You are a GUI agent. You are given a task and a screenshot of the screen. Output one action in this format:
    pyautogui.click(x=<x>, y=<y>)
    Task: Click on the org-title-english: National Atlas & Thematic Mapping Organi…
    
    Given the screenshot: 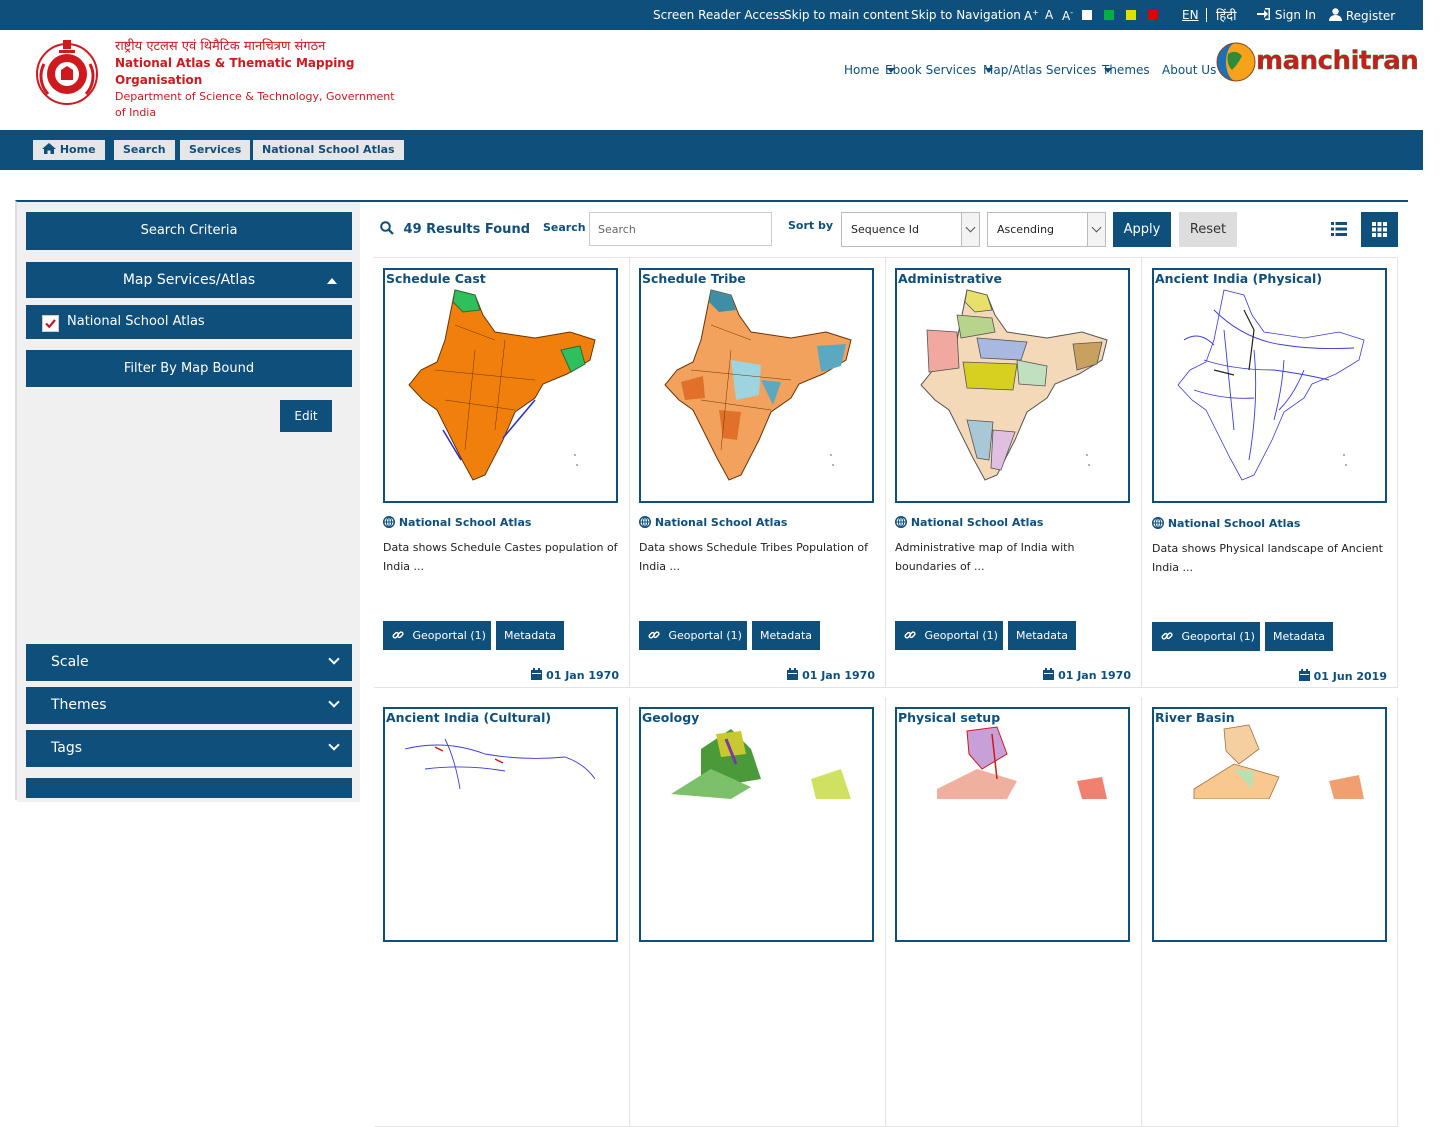 What is the action you would take?
    pyautogui.click(x=235, y=71)
    